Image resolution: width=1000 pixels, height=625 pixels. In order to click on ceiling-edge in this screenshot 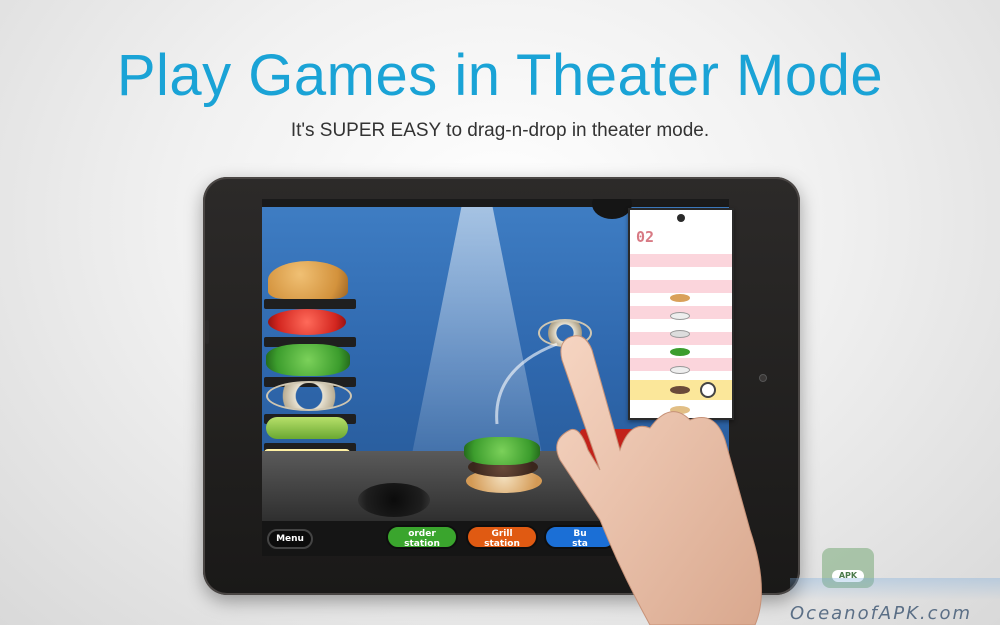, I will do `click(495, 203)`.